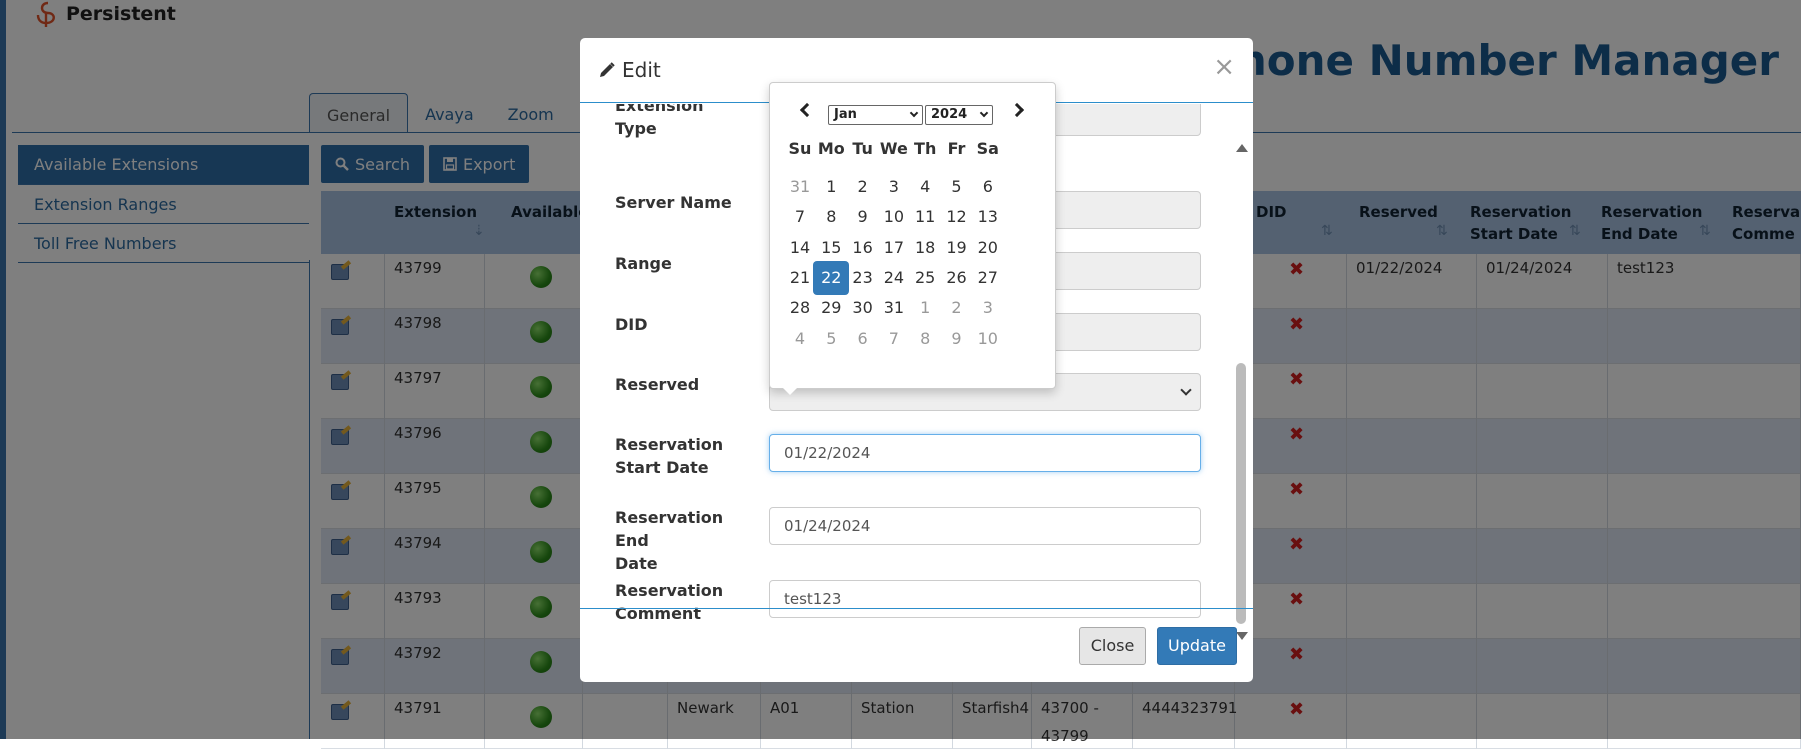  Describe the element at coordinates (987, 148) in the screenshot. I see `weekday-label: Sa` at that location.